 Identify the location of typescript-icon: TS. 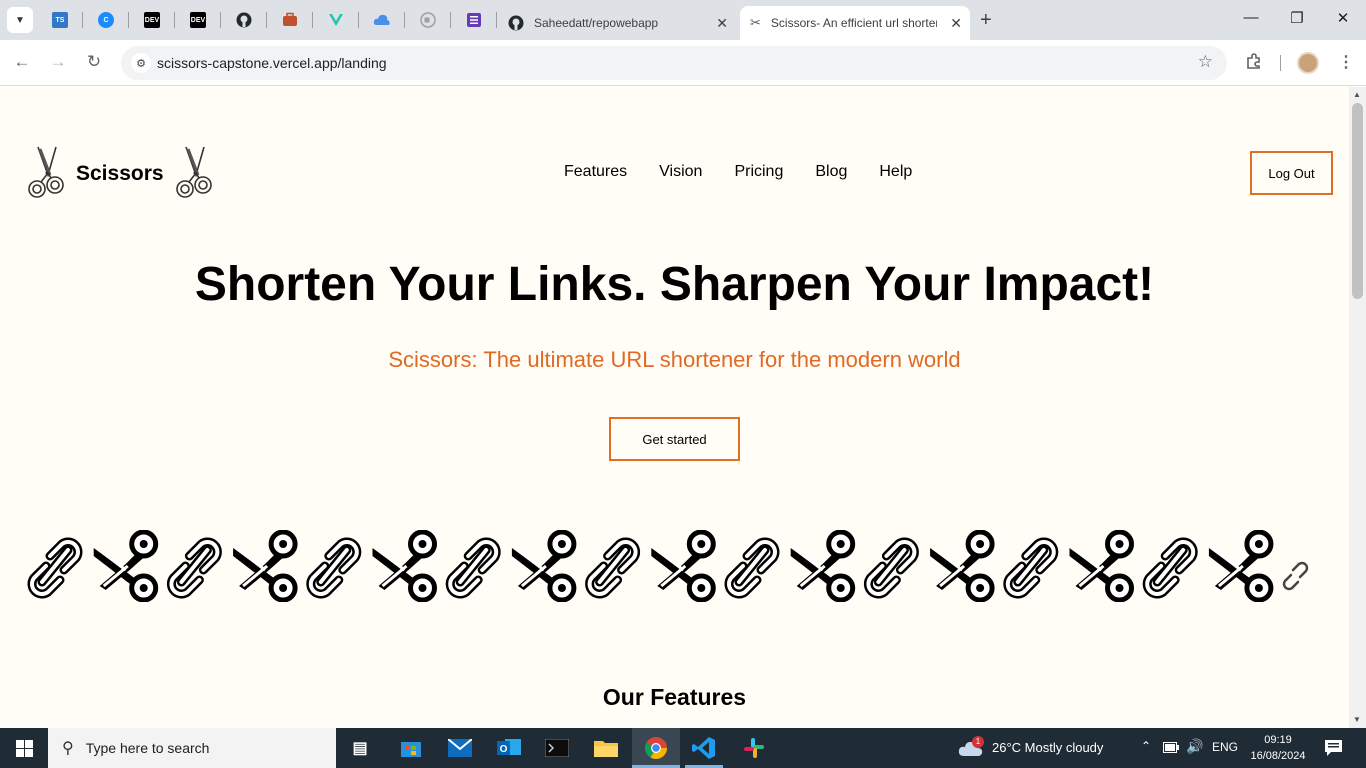
(60, 20).